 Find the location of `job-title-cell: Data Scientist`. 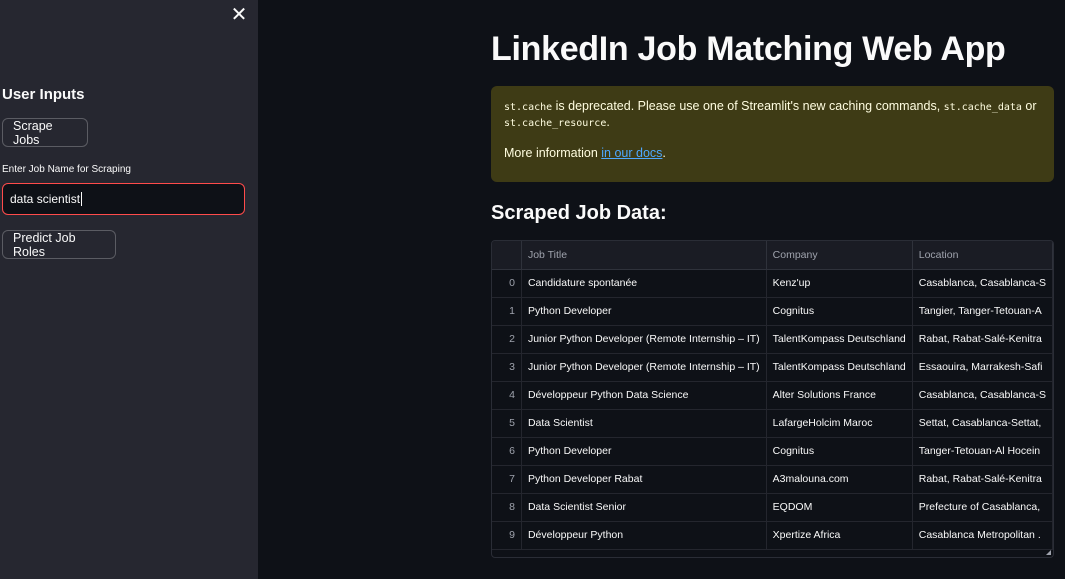

job-title-cell: Data Scientist is located at coordinates (644, 423).